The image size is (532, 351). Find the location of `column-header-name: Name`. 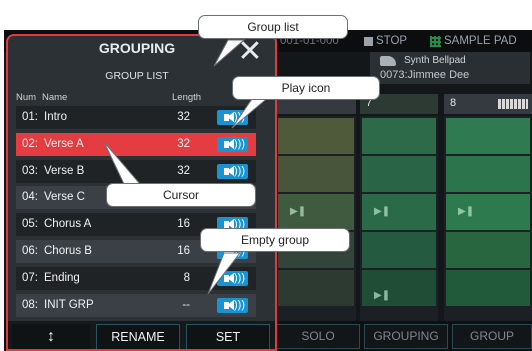

column-header-name: Name is located at coordinates (55, 97).